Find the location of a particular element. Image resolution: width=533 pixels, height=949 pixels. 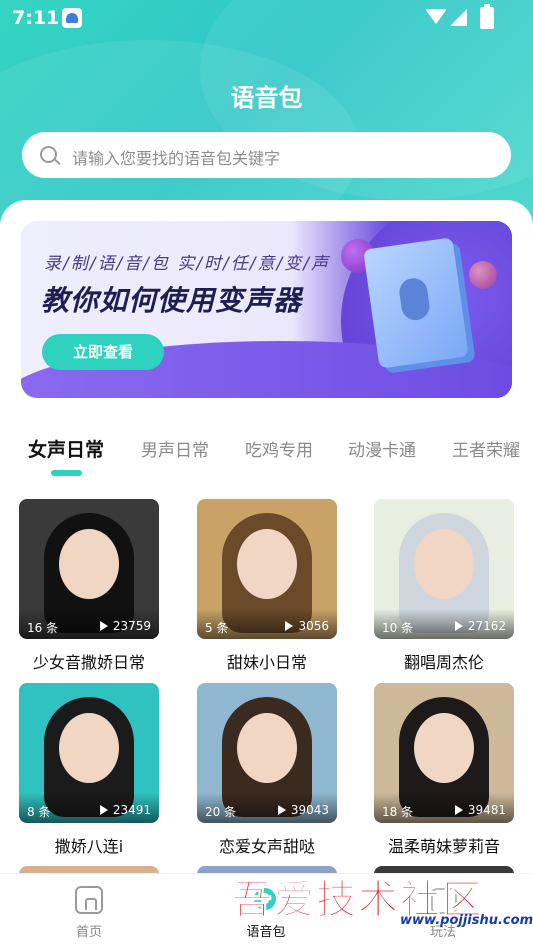

voice-pack-card: 10 条 27162 翻唱周杰伦 is located at coordinates (444, 586).